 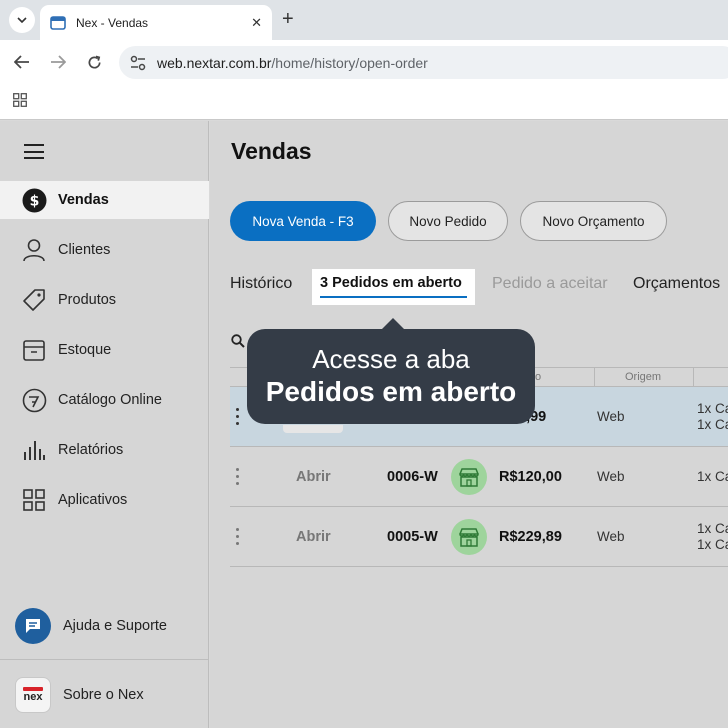 I want to click on onboarding-tooltip: Acesse a aba Pedidos em aberto, so click(x=391, y=371).